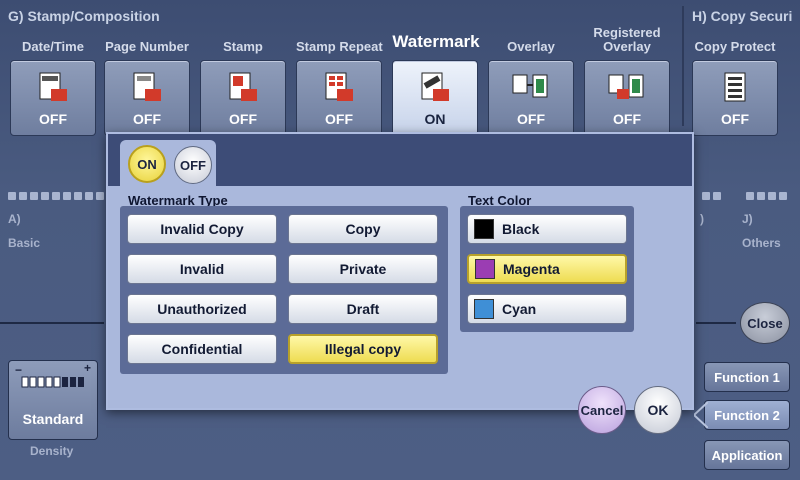 Image resolution: width=800 pixels, height=480 pixels. What do you see at coordinates (363, 349) in the screenshot?
I see `type-illegal-copy: Illegal copy` at bounding box center [363, 349].